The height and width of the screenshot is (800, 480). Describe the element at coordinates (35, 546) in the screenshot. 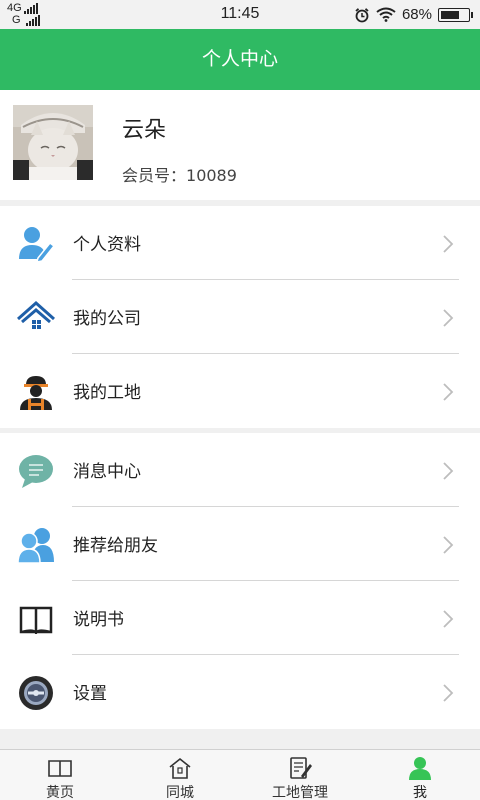

I see `friends-icon` at that location.